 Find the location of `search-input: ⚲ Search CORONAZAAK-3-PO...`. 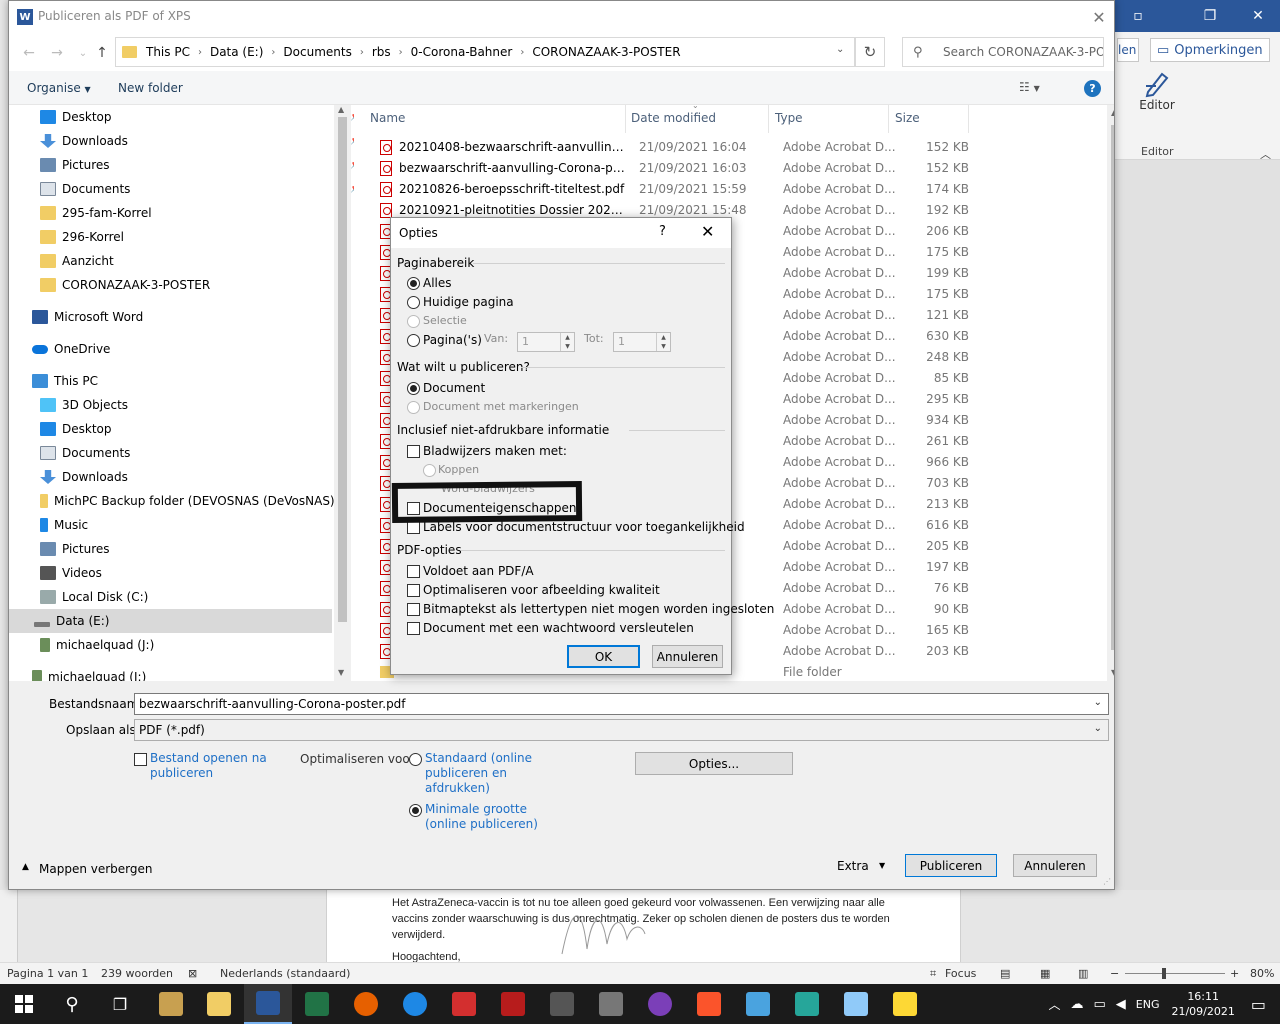

search-input: ⚲ Search CORONAZAAK-3-PO... is located at coordinates (1003, 52).